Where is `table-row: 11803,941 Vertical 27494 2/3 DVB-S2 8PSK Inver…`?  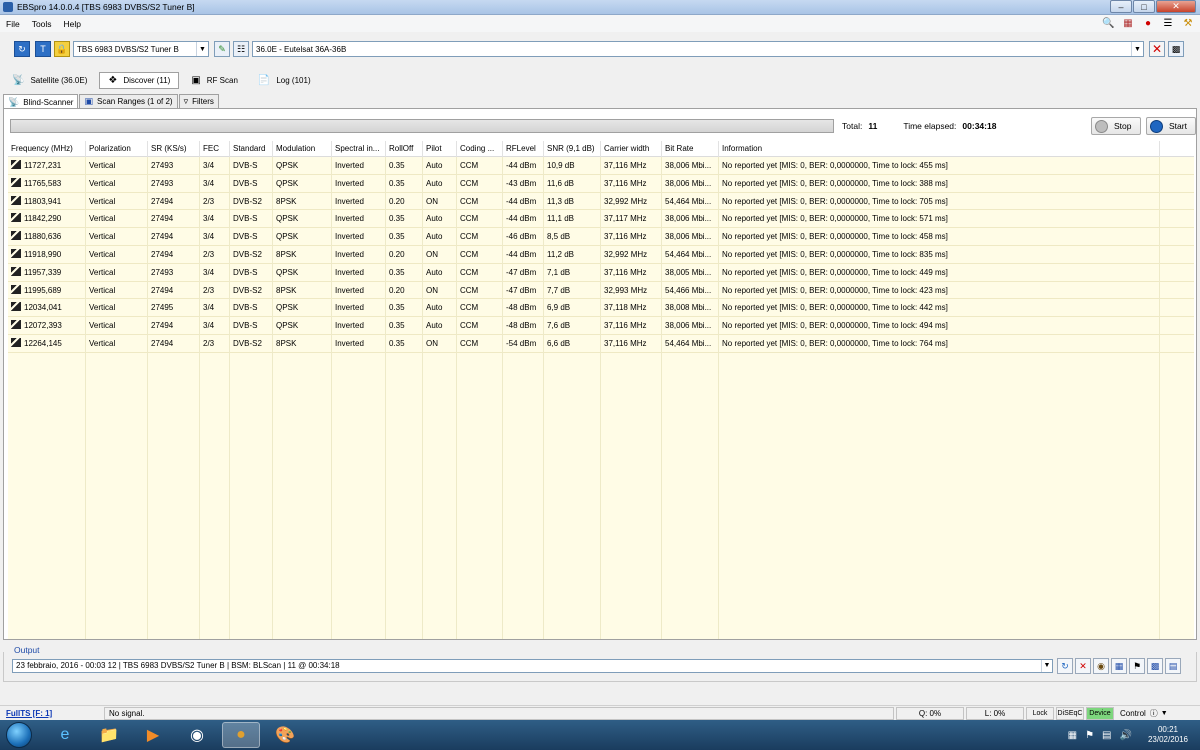
table-row: 11803,941 Vertical 27494 2/3 DVB-S2 8PSK Inver… is located at coordinates (601, 202).